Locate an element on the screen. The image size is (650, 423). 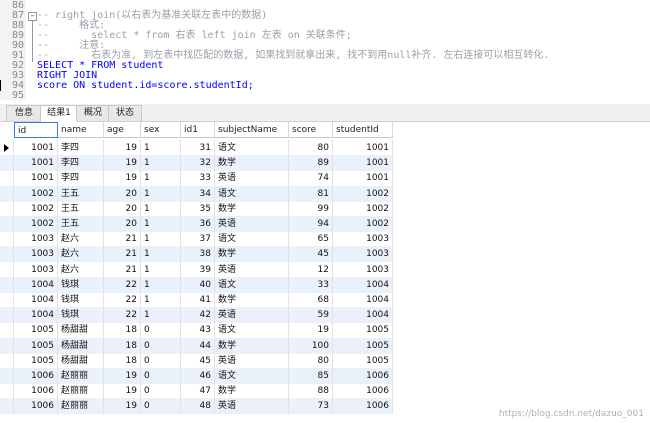
cell-score: 19 is located at coordinates (311, 330).